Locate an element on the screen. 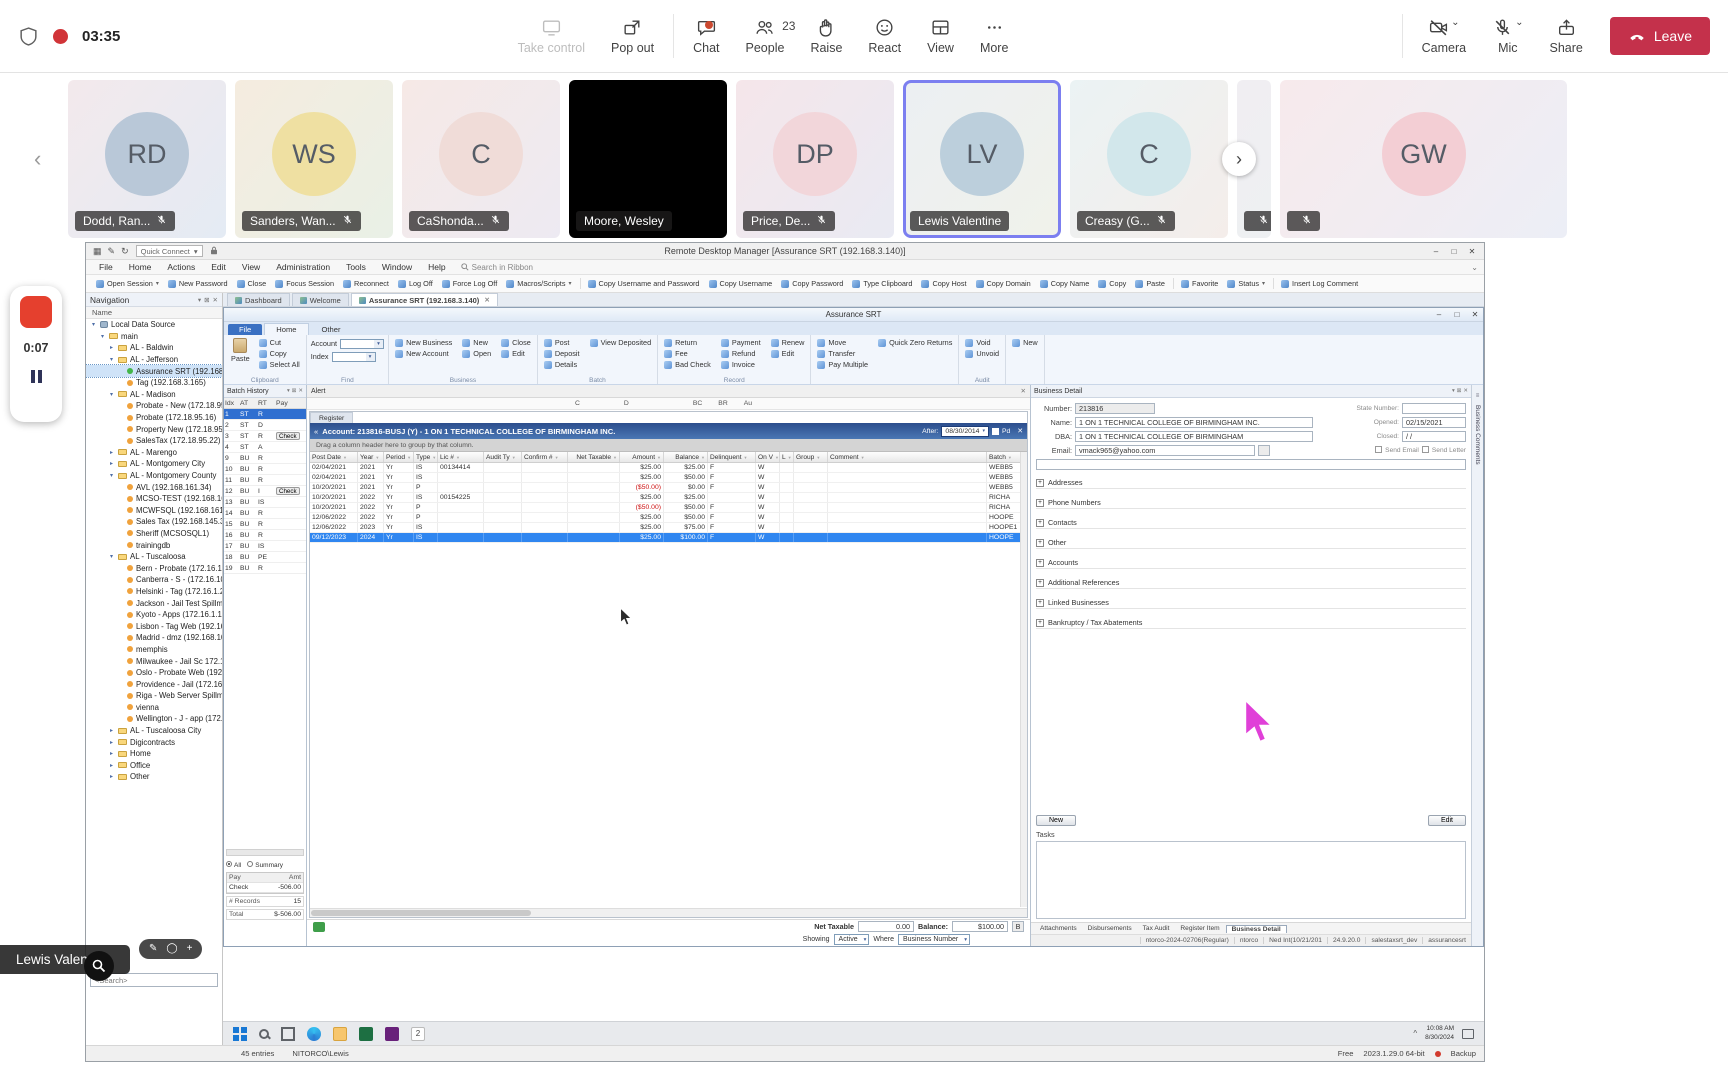  ribbon-command: Edit is located at coordinates (788, 353).